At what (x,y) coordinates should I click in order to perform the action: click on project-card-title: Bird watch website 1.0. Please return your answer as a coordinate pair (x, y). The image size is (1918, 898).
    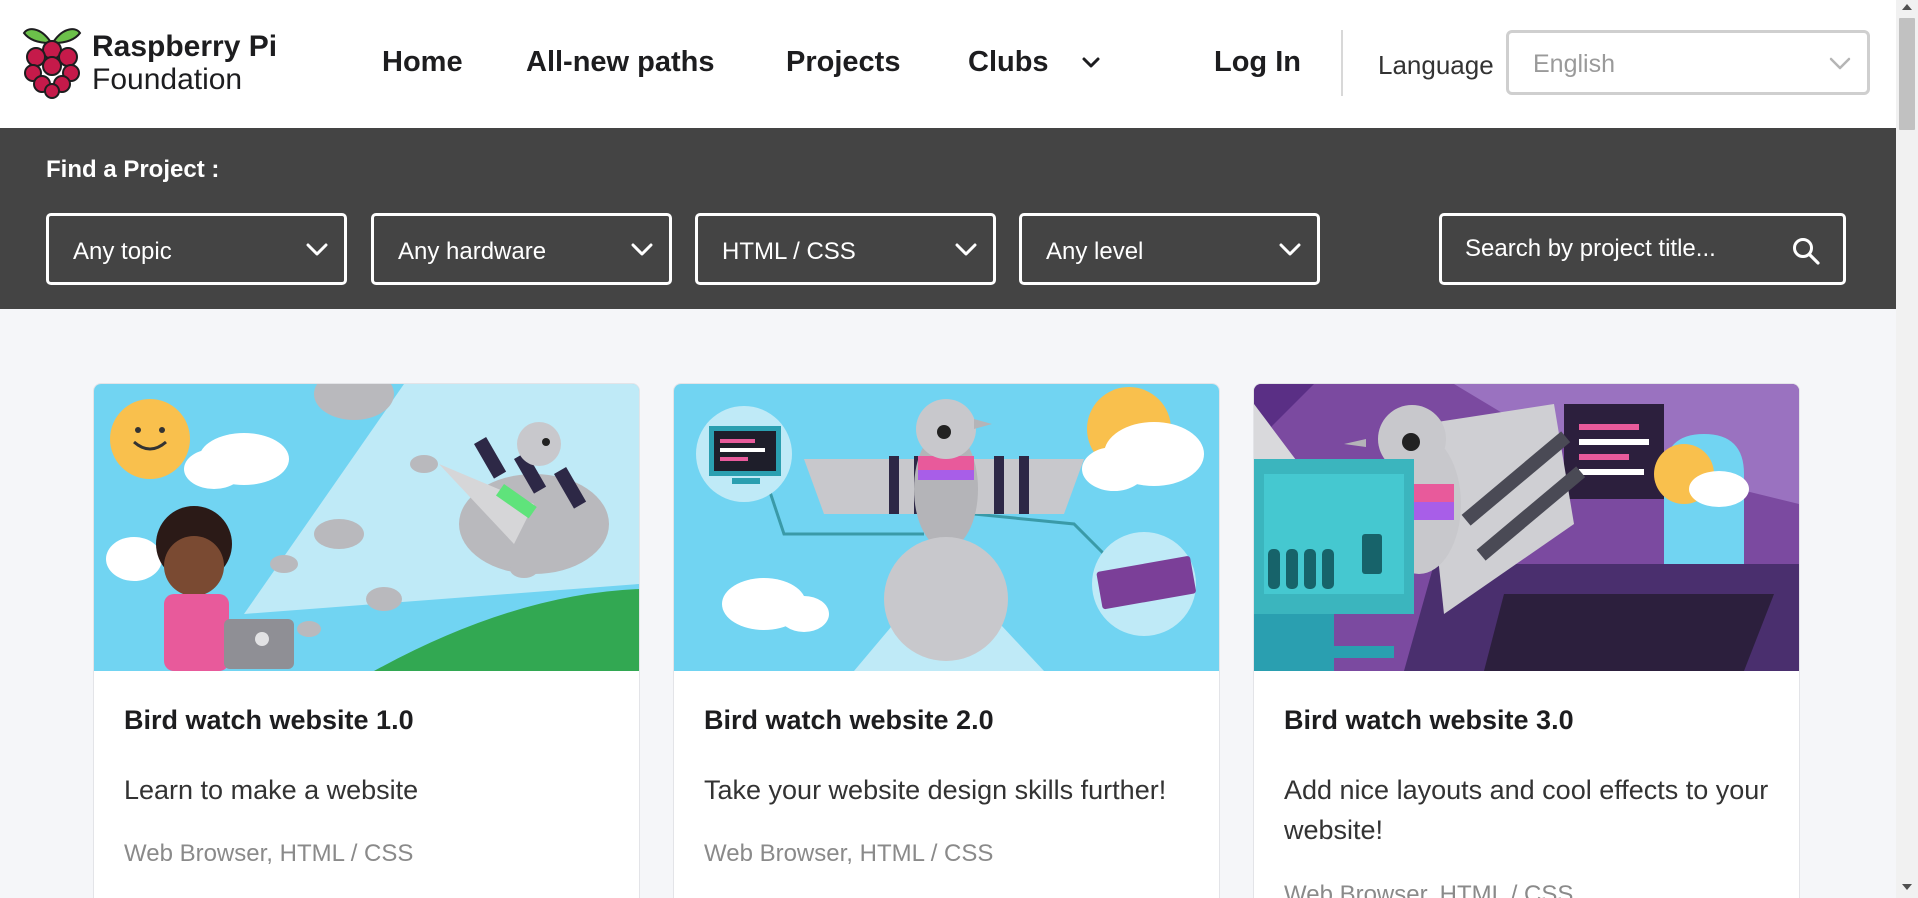
    Looking at the image, I should click on (269, 720).